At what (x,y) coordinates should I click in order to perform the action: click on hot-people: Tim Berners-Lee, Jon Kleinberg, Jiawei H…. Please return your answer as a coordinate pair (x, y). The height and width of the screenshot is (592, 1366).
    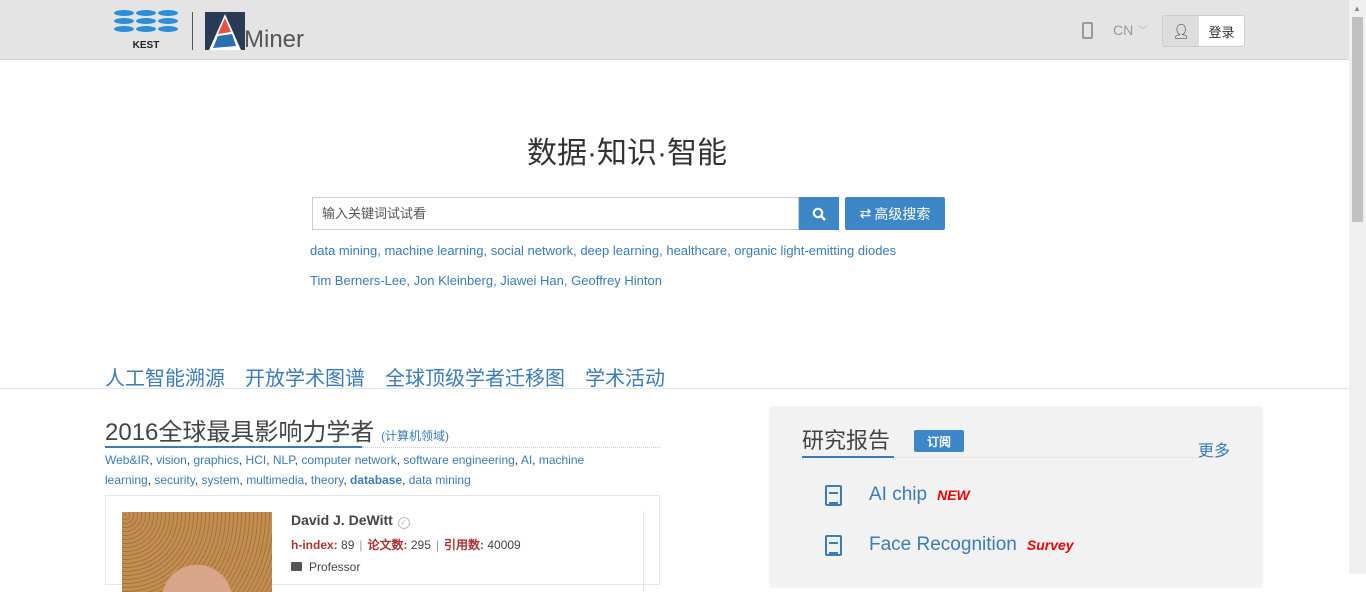
    Looking at the image, I should click on (486, 280).